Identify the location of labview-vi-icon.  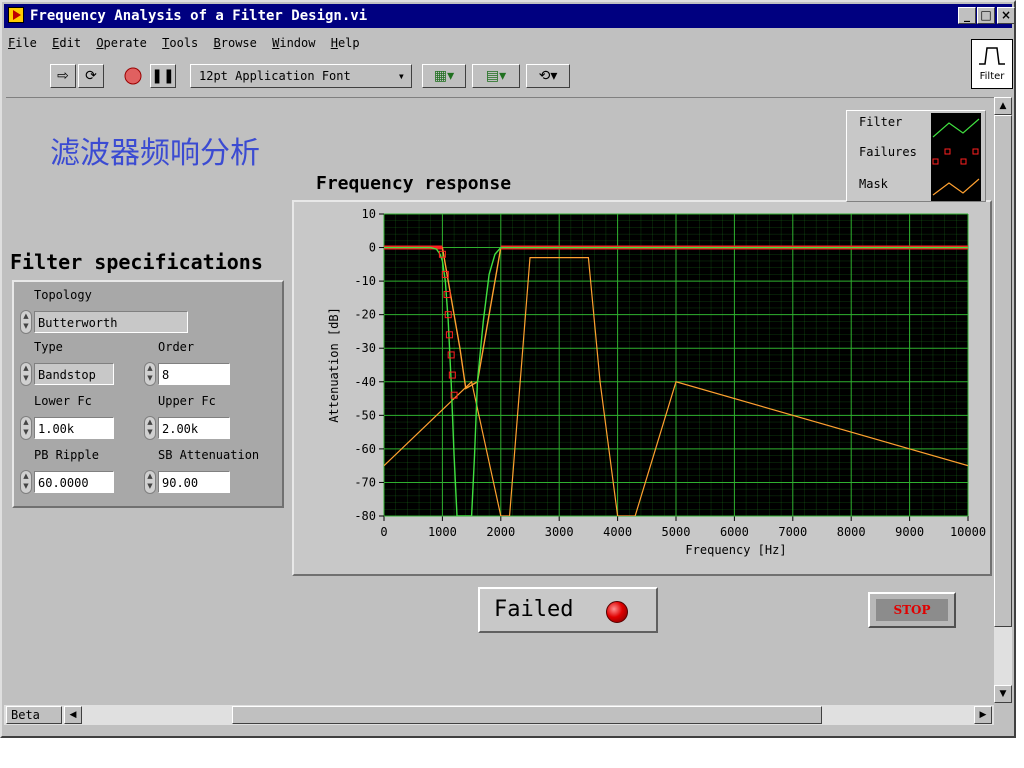
(16, 15).